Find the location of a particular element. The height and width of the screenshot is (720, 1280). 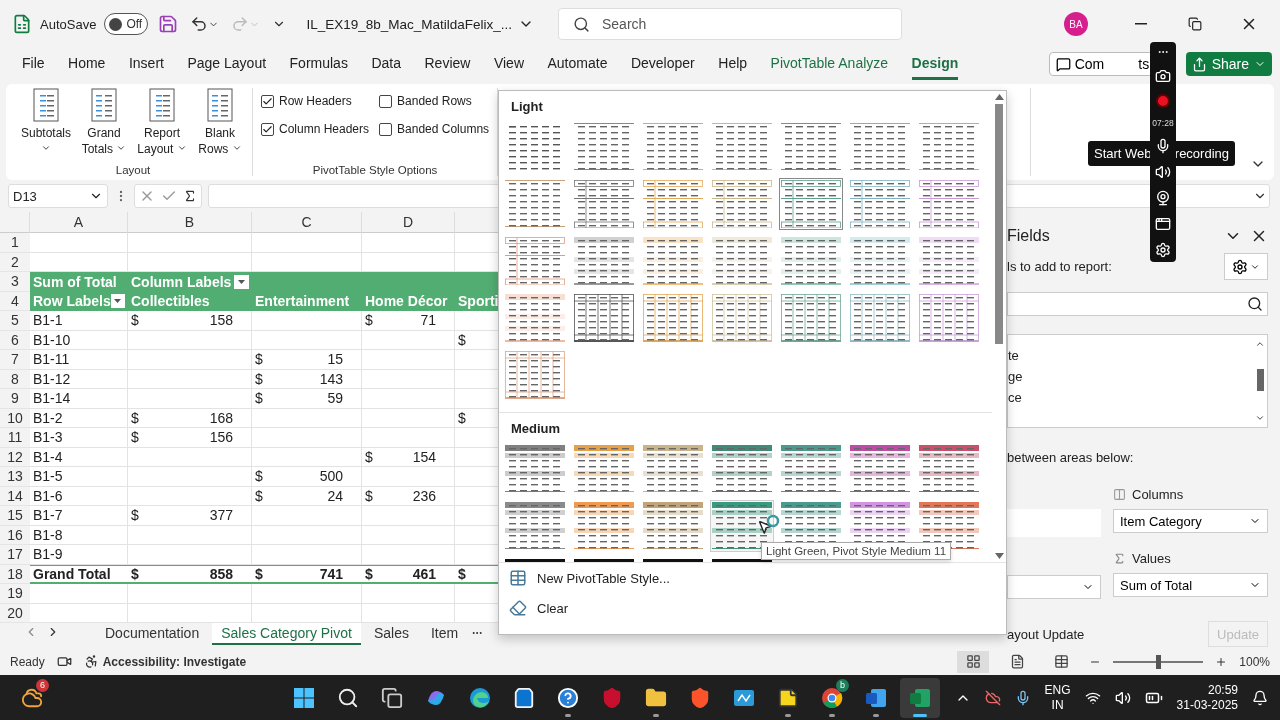

language-code: ENG is located at coordinates (1057, 690).